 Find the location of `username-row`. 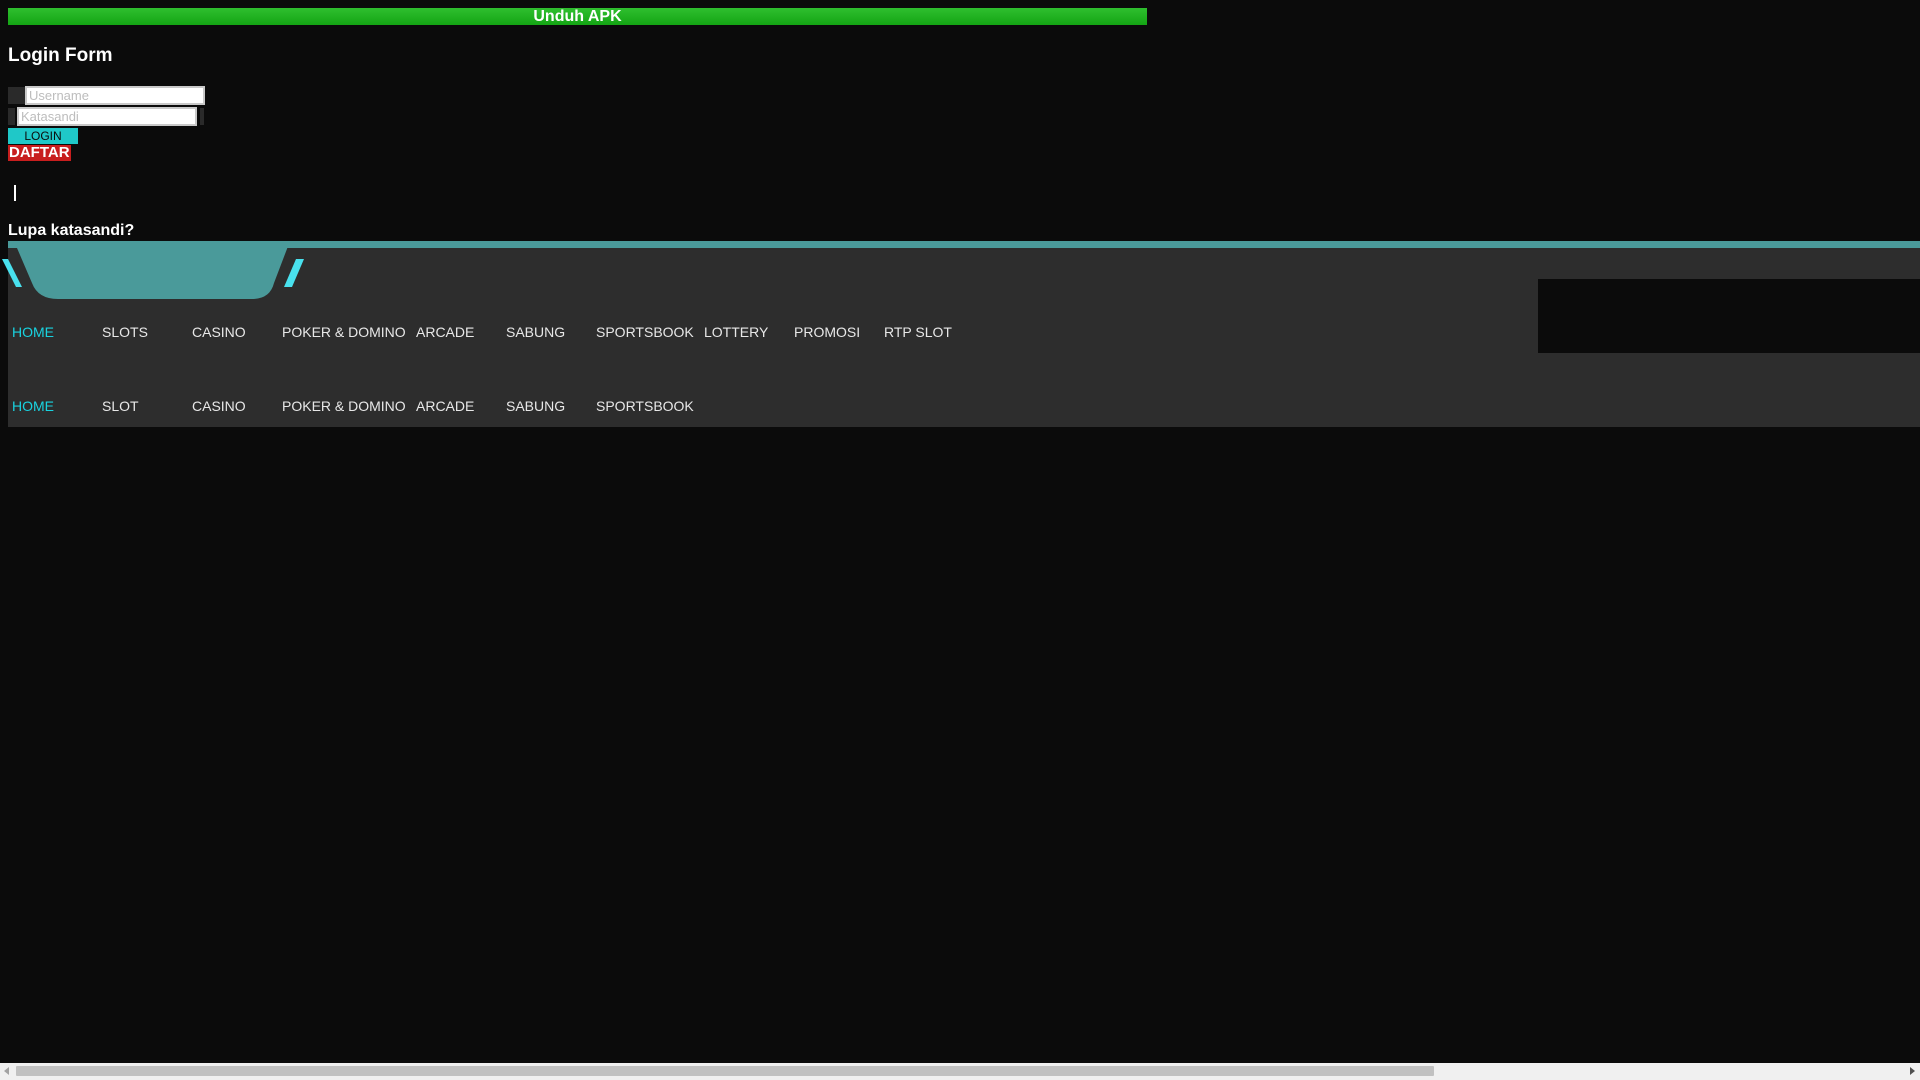

username-row is located at coordinates (106, 95).